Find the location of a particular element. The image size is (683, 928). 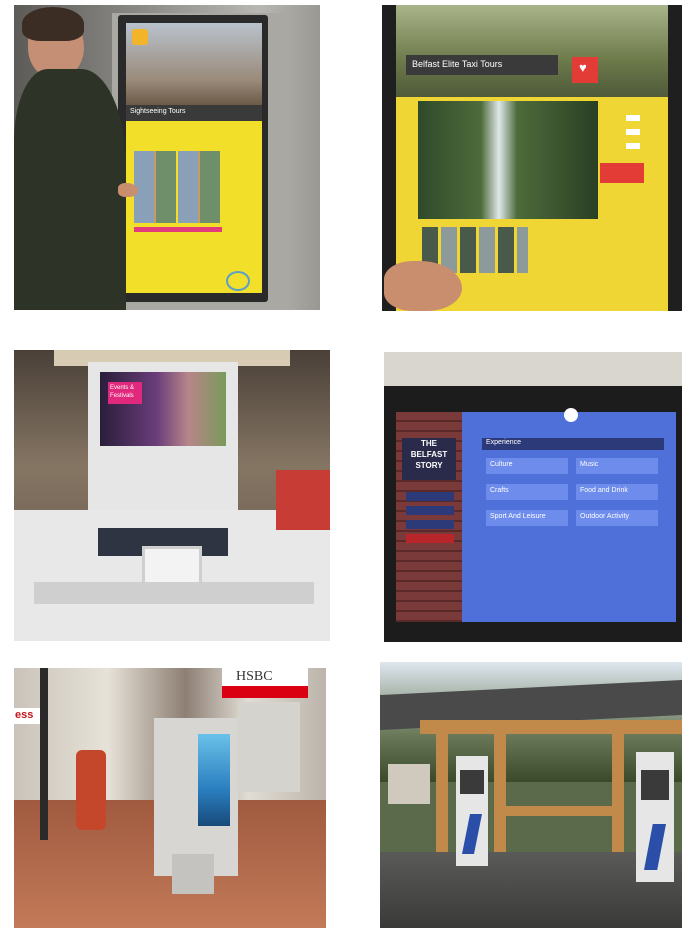

kiosk-screen: Sightseeing Tours is located at coordinates (194, 158).